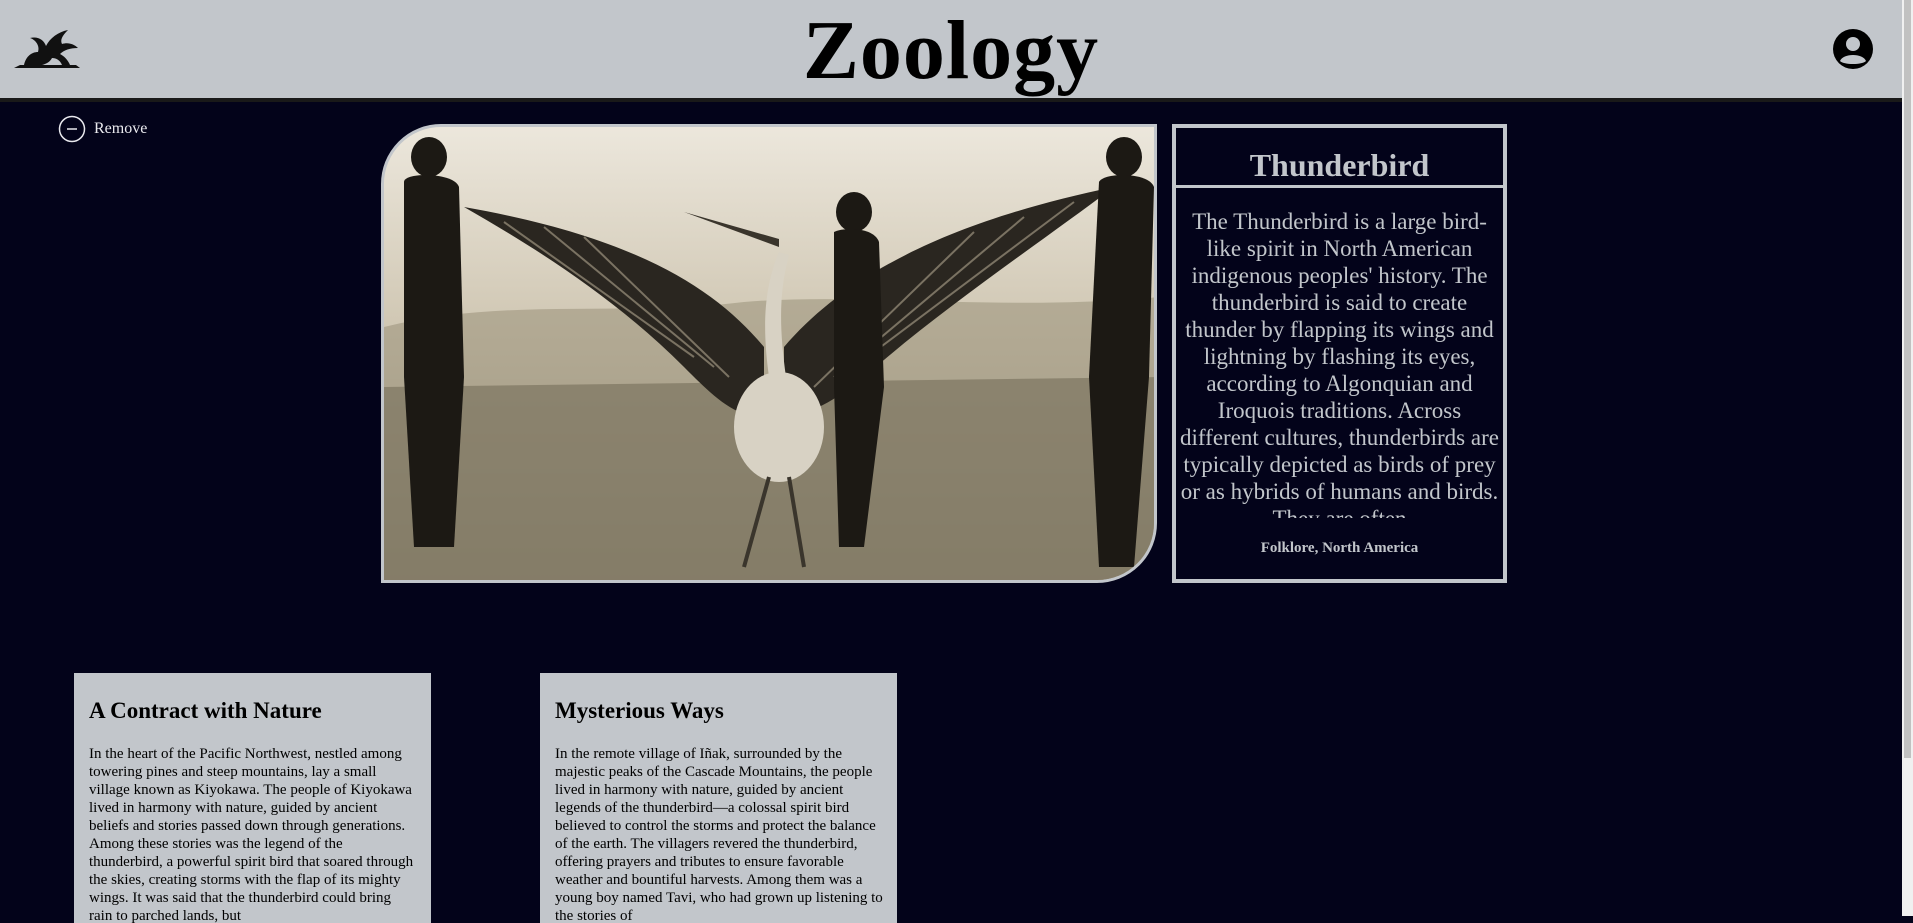 Image resolution: width=1913 pixels, height=923 pixels. What do you see at coordinates (1907, 379) in the screenshot?
I see `scrollbar-thumb` at bounding box center [1907, 379].